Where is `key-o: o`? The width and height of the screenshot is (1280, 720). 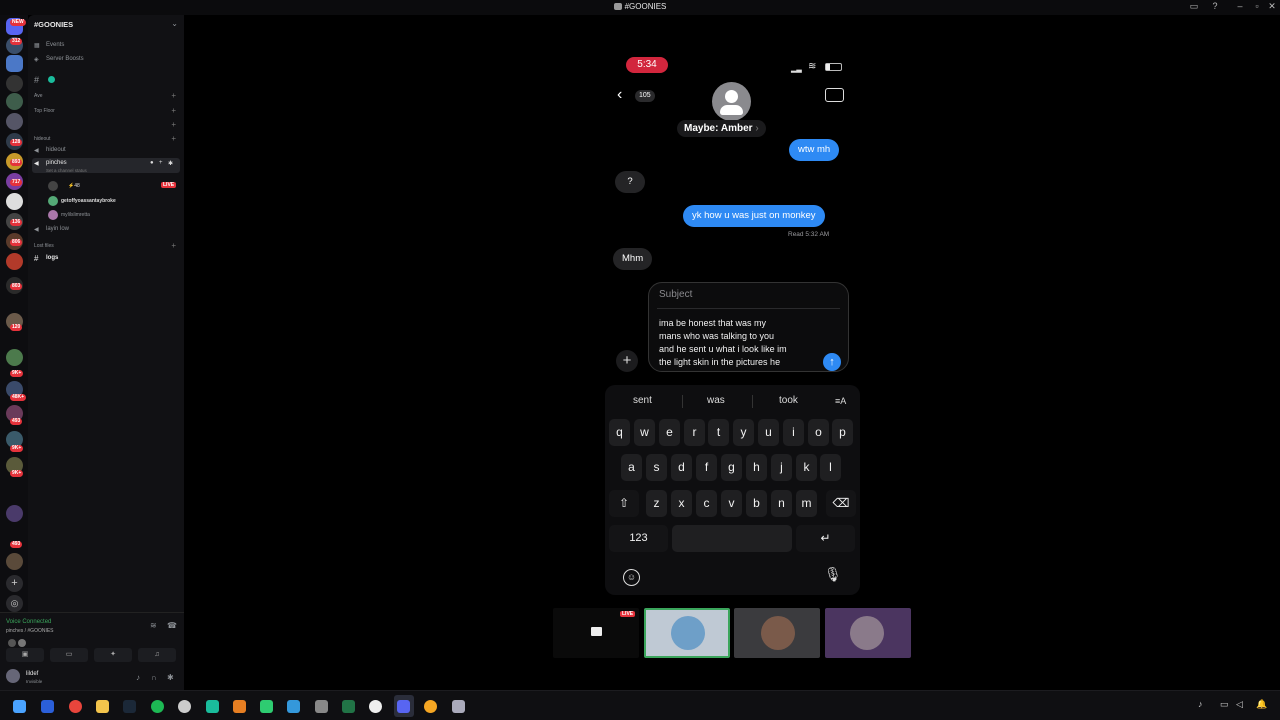
key-o: o is located at coordinates (818, 432).